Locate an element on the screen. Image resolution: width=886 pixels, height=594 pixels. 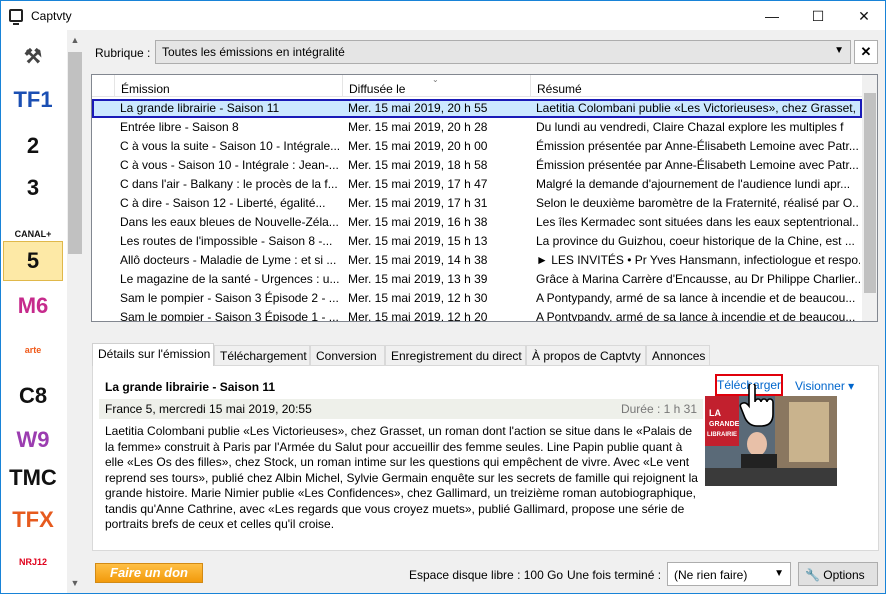
channel-tfx: TFX is located at coordinates (33, 520).